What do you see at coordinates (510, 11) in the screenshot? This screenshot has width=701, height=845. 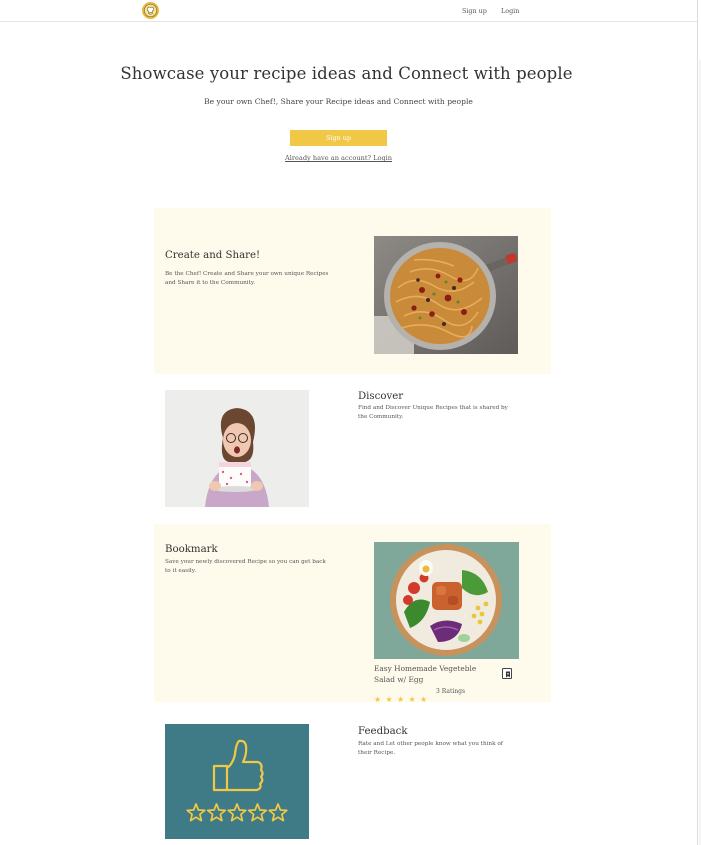 I see `nav-login-link: Login` at bounding box center [510, 11].